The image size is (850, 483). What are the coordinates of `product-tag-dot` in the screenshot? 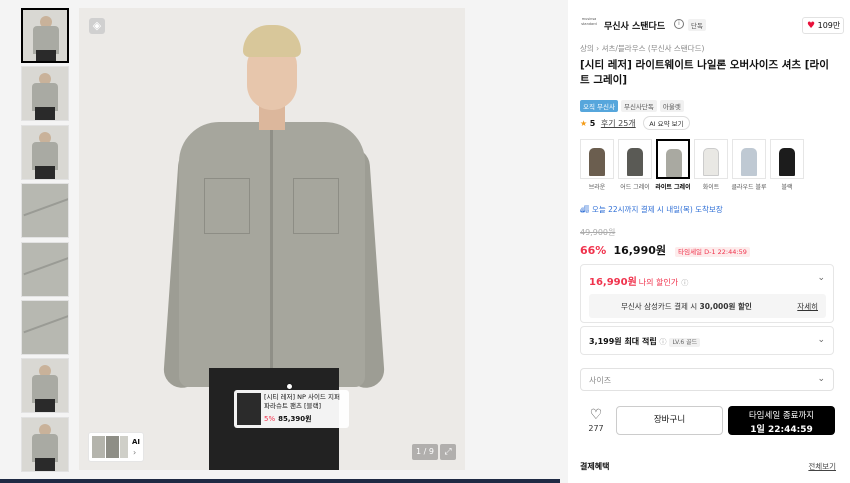 It's located at (289, 386).